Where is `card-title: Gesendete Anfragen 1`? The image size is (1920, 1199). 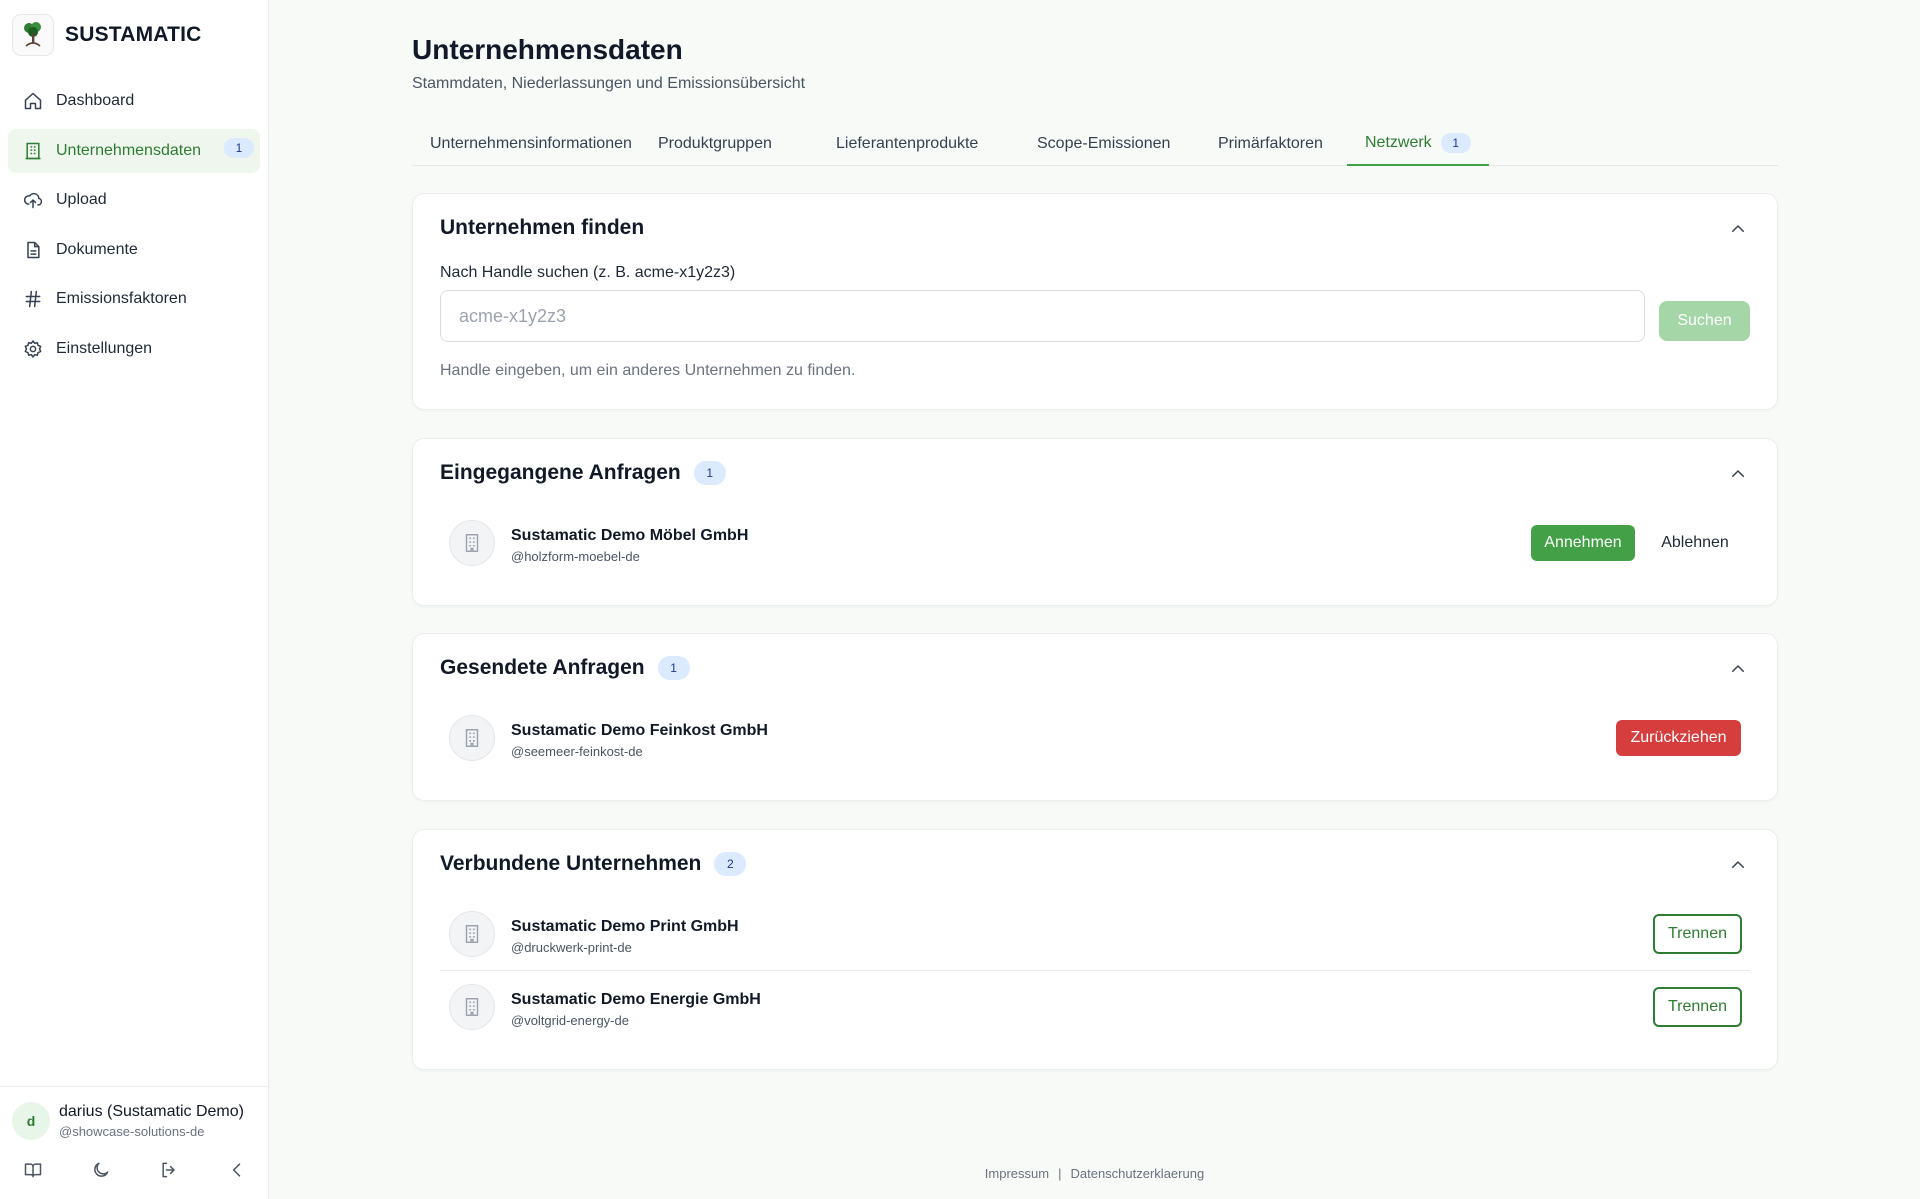 card-title: Gesendete Anfragen 1 is located at coordinates (565, 668).